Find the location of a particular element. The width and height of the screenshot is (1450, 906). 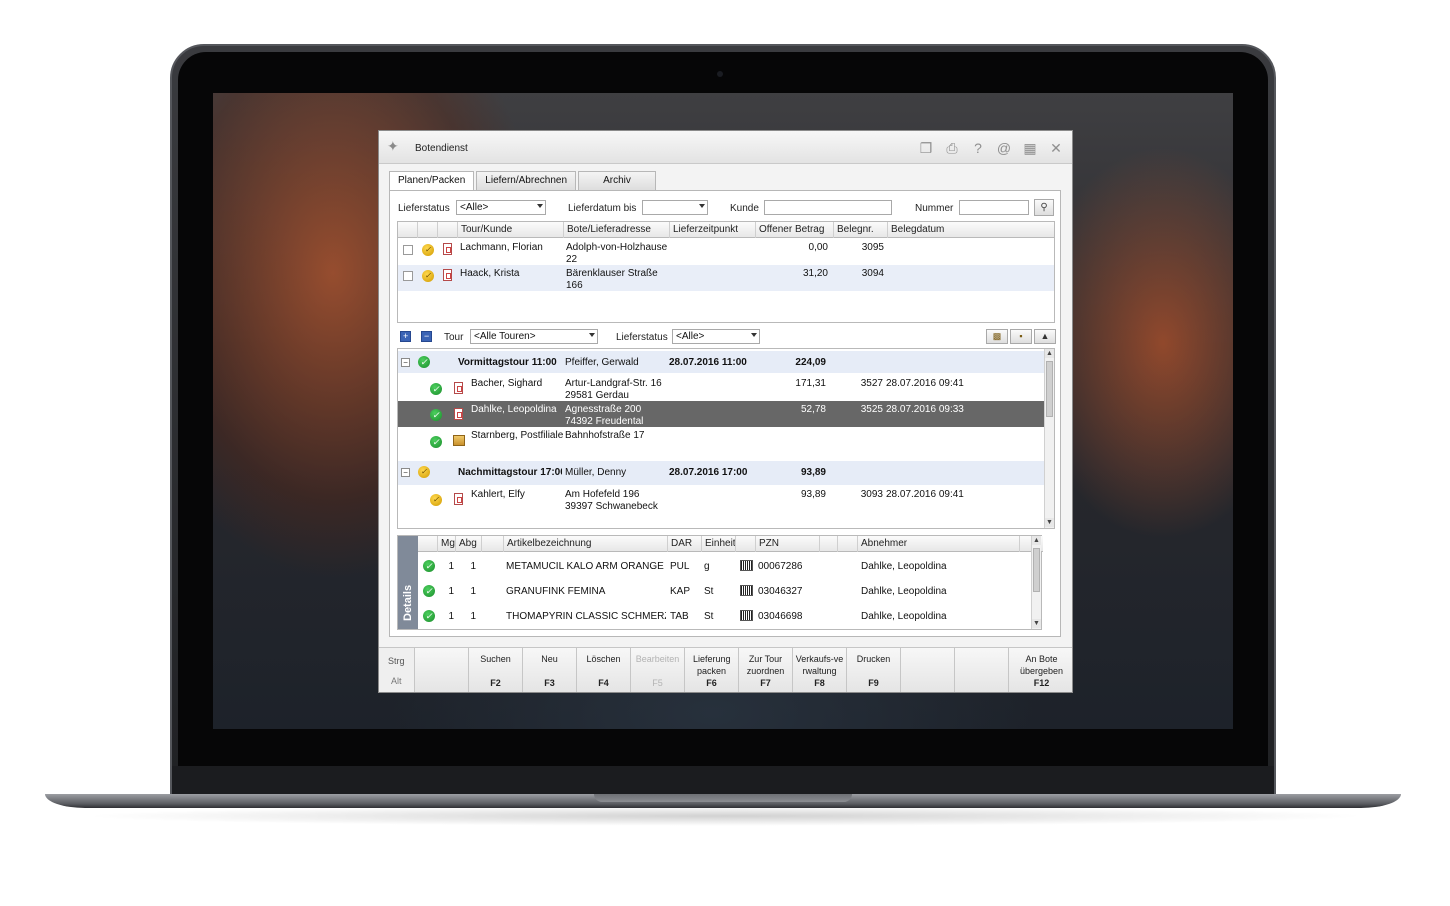

printer-icon: ⎙ is located at coordinates (952, 148).